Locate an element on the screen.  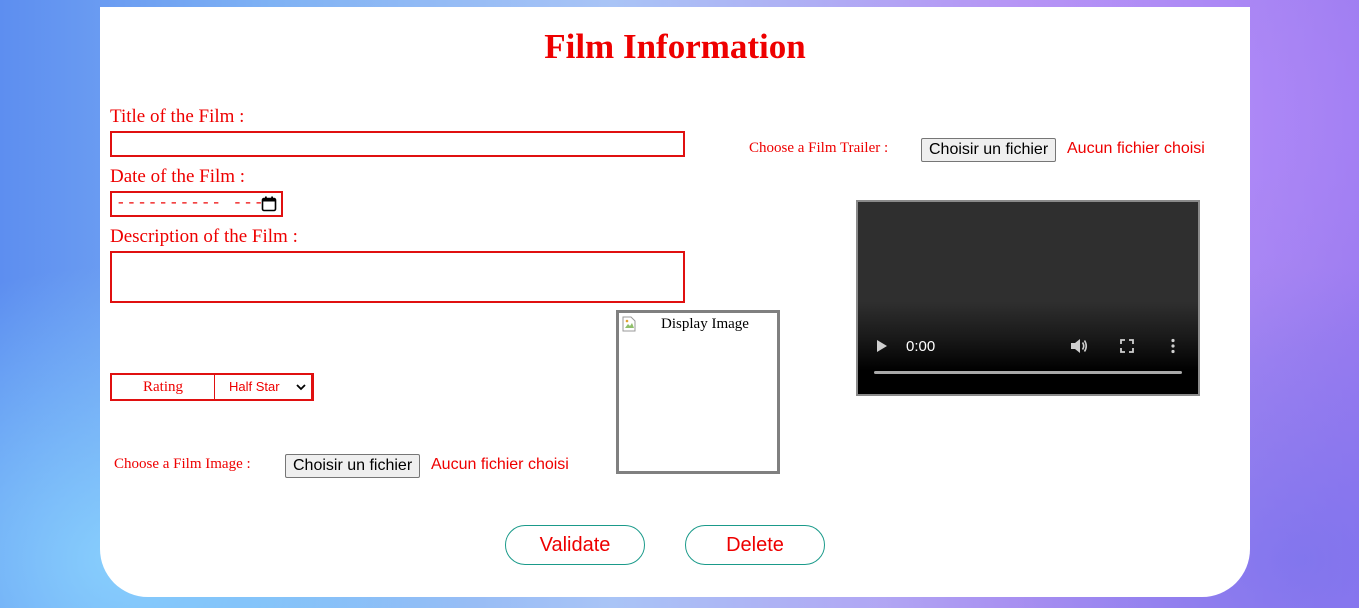
description-label: Description of the Film : is located at coordinates (204, 236).